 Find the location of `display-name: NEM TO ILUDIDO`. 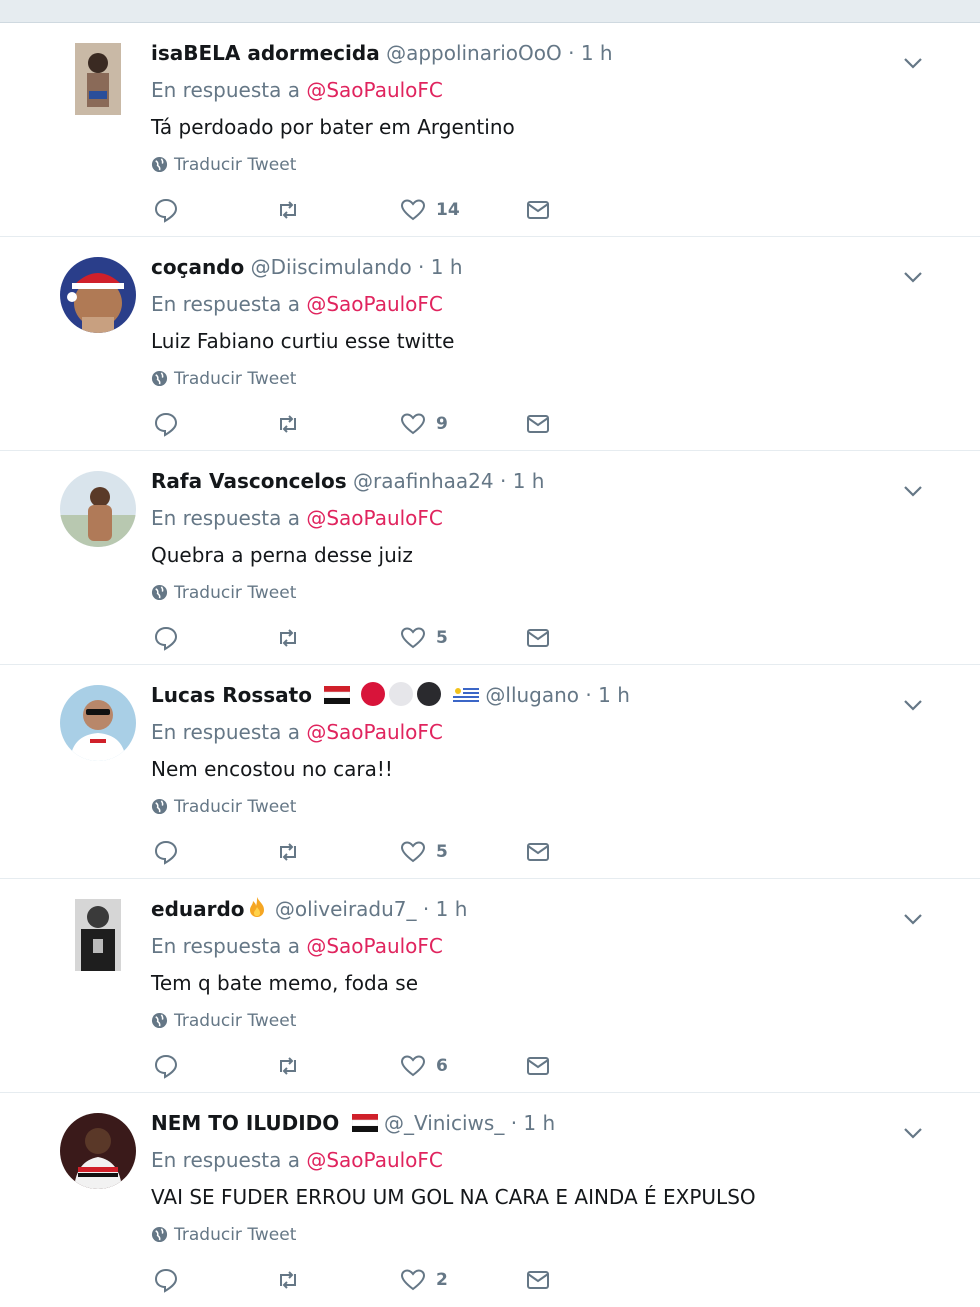

display-name: NEM TO ILUDIDO is located at coordinates (245, 1123).